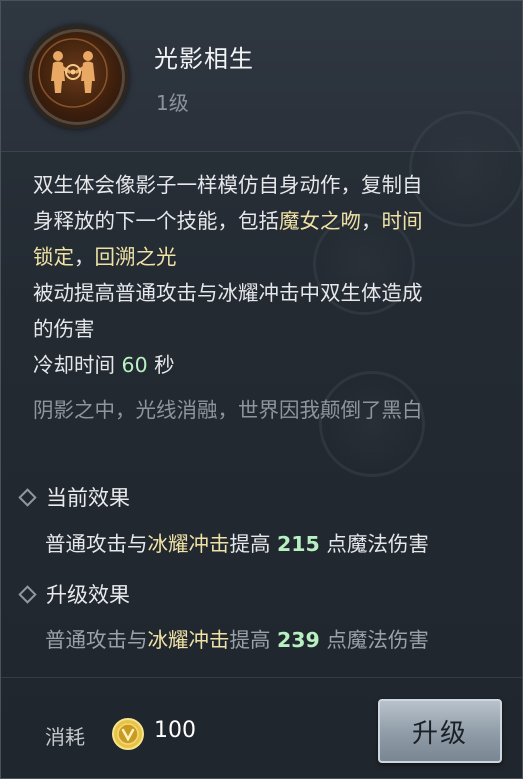 This screenshot has height=779, width=523. Describe the element at coordinates (88, 498) in the screenshot. I see `heading-text: 当前效果` at that location.